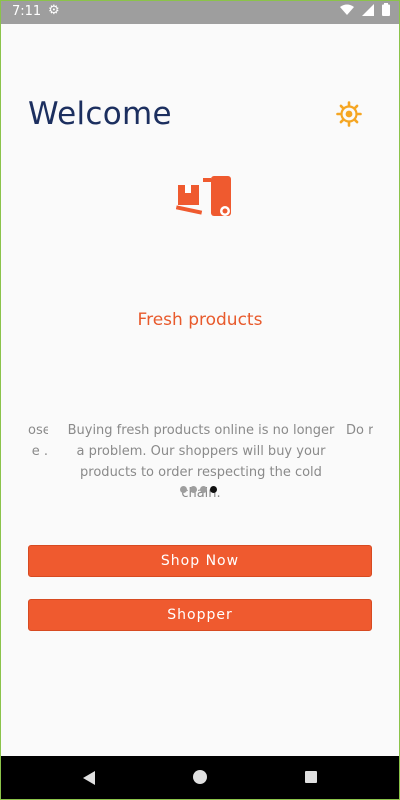  Describe the element at coordinates (54, 10) in the screenshot. I see `settings-gear-icon: ⚙` at that location.